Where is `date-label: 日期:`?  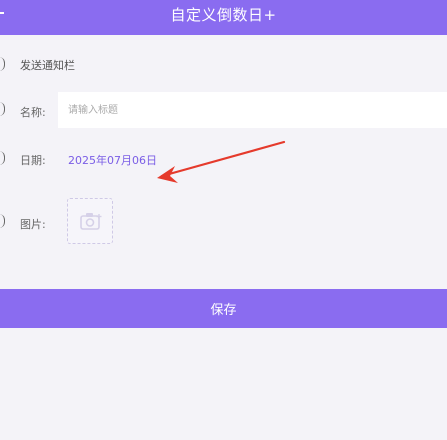
date-label: 日期: is located at coordinates (33, 160).